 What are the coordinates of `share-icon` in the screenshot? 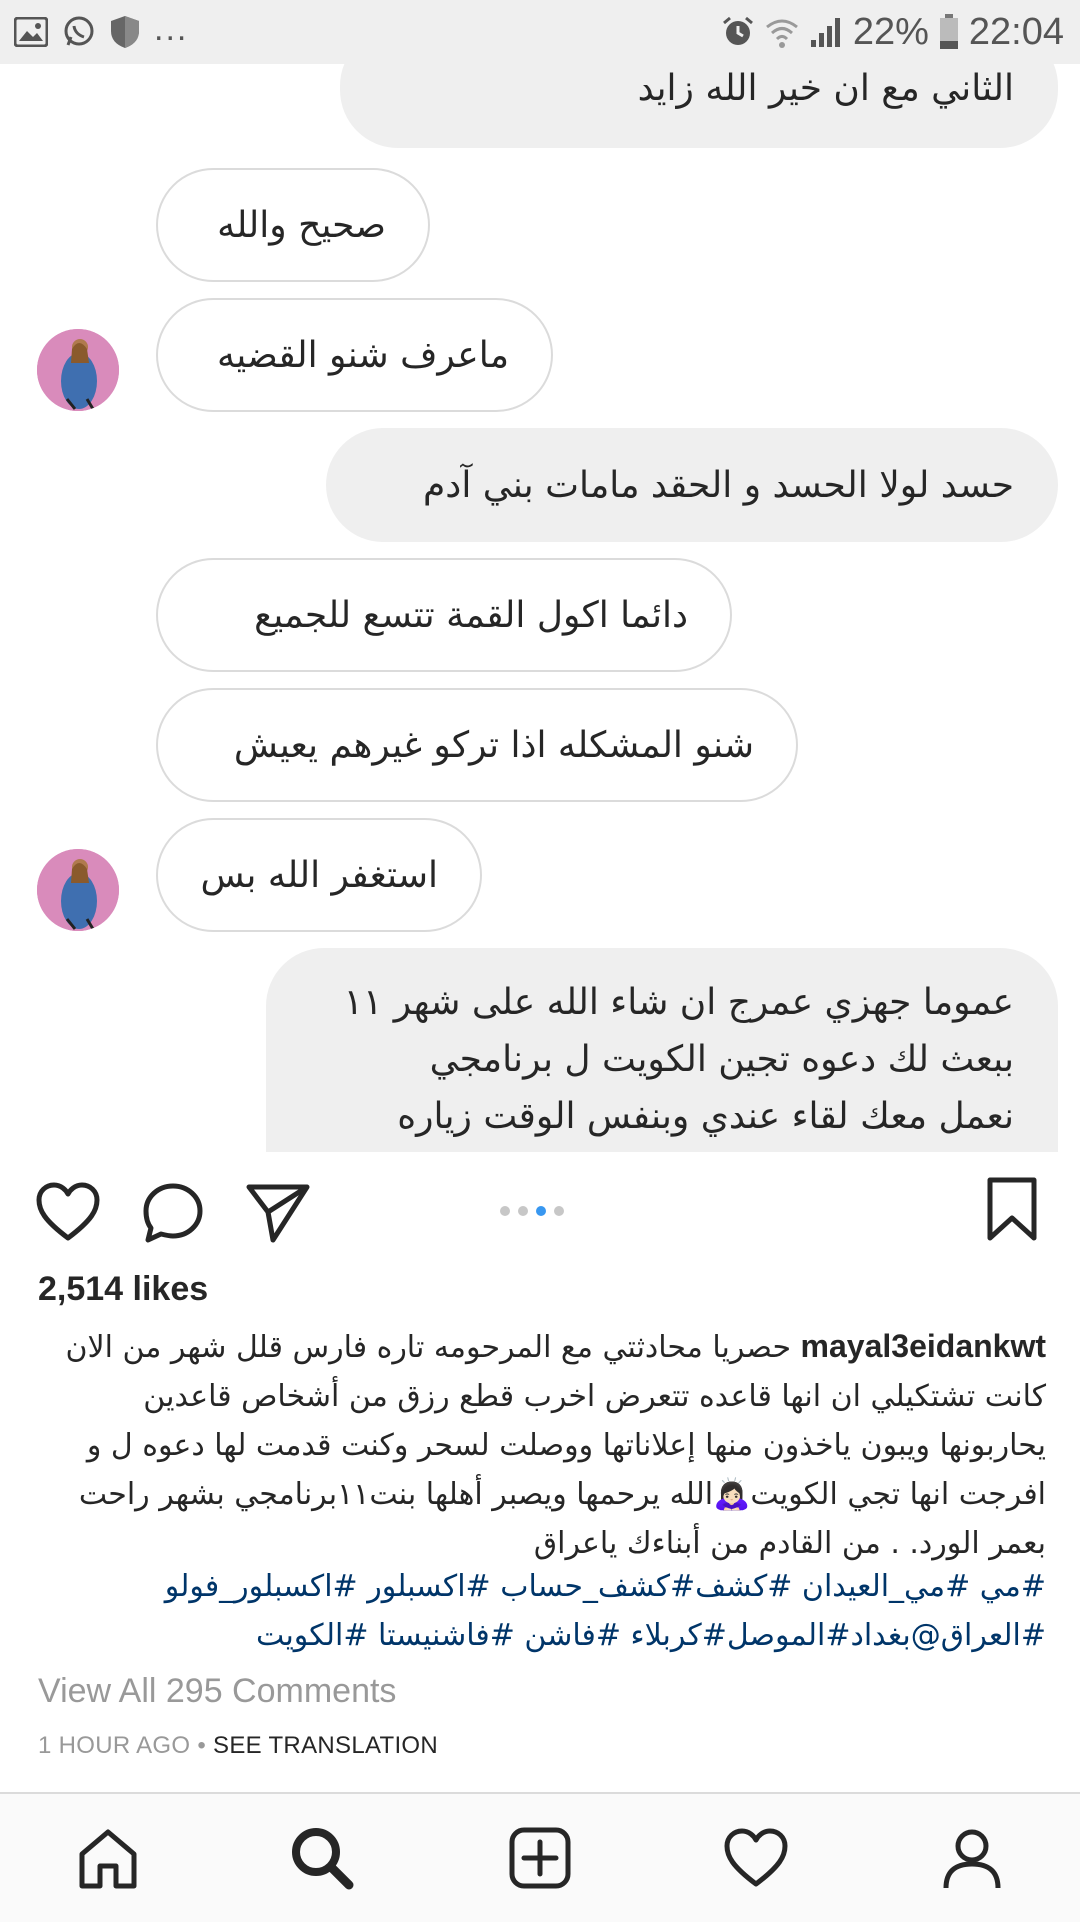 It's located at (278, 1215).